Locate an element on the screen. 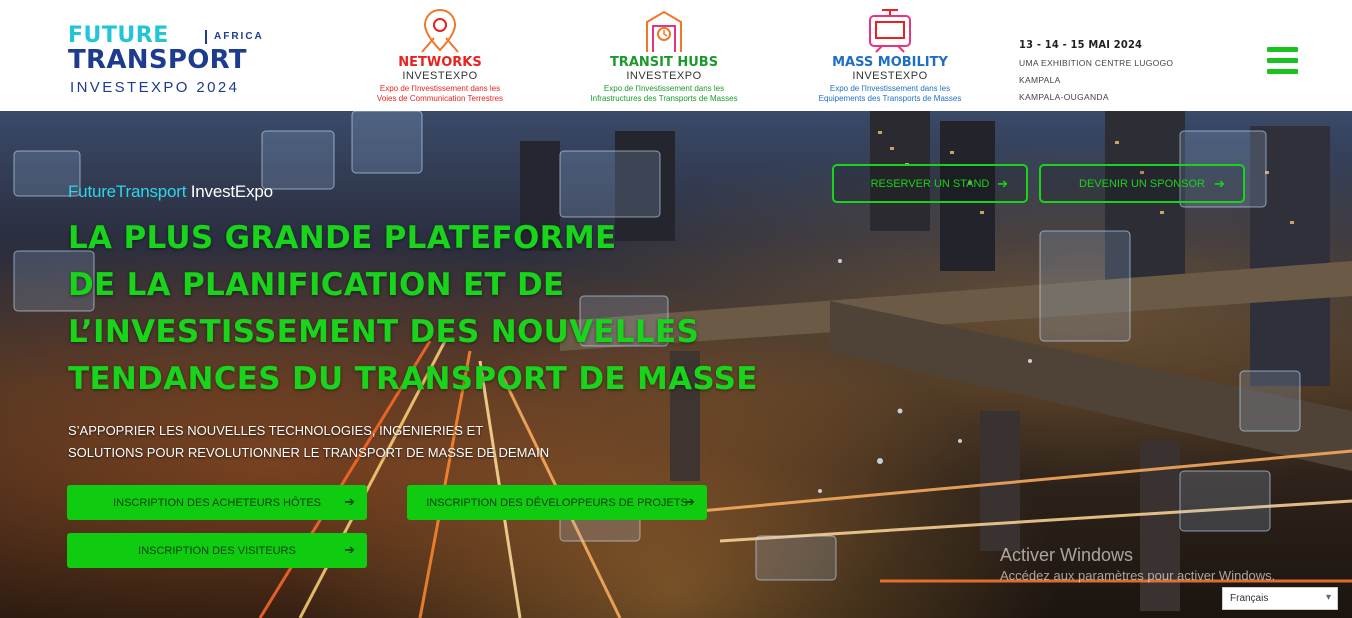 This screenshot has width=1352, height=618. networks-name: NETWORKS is located at coordinates (440, 62).